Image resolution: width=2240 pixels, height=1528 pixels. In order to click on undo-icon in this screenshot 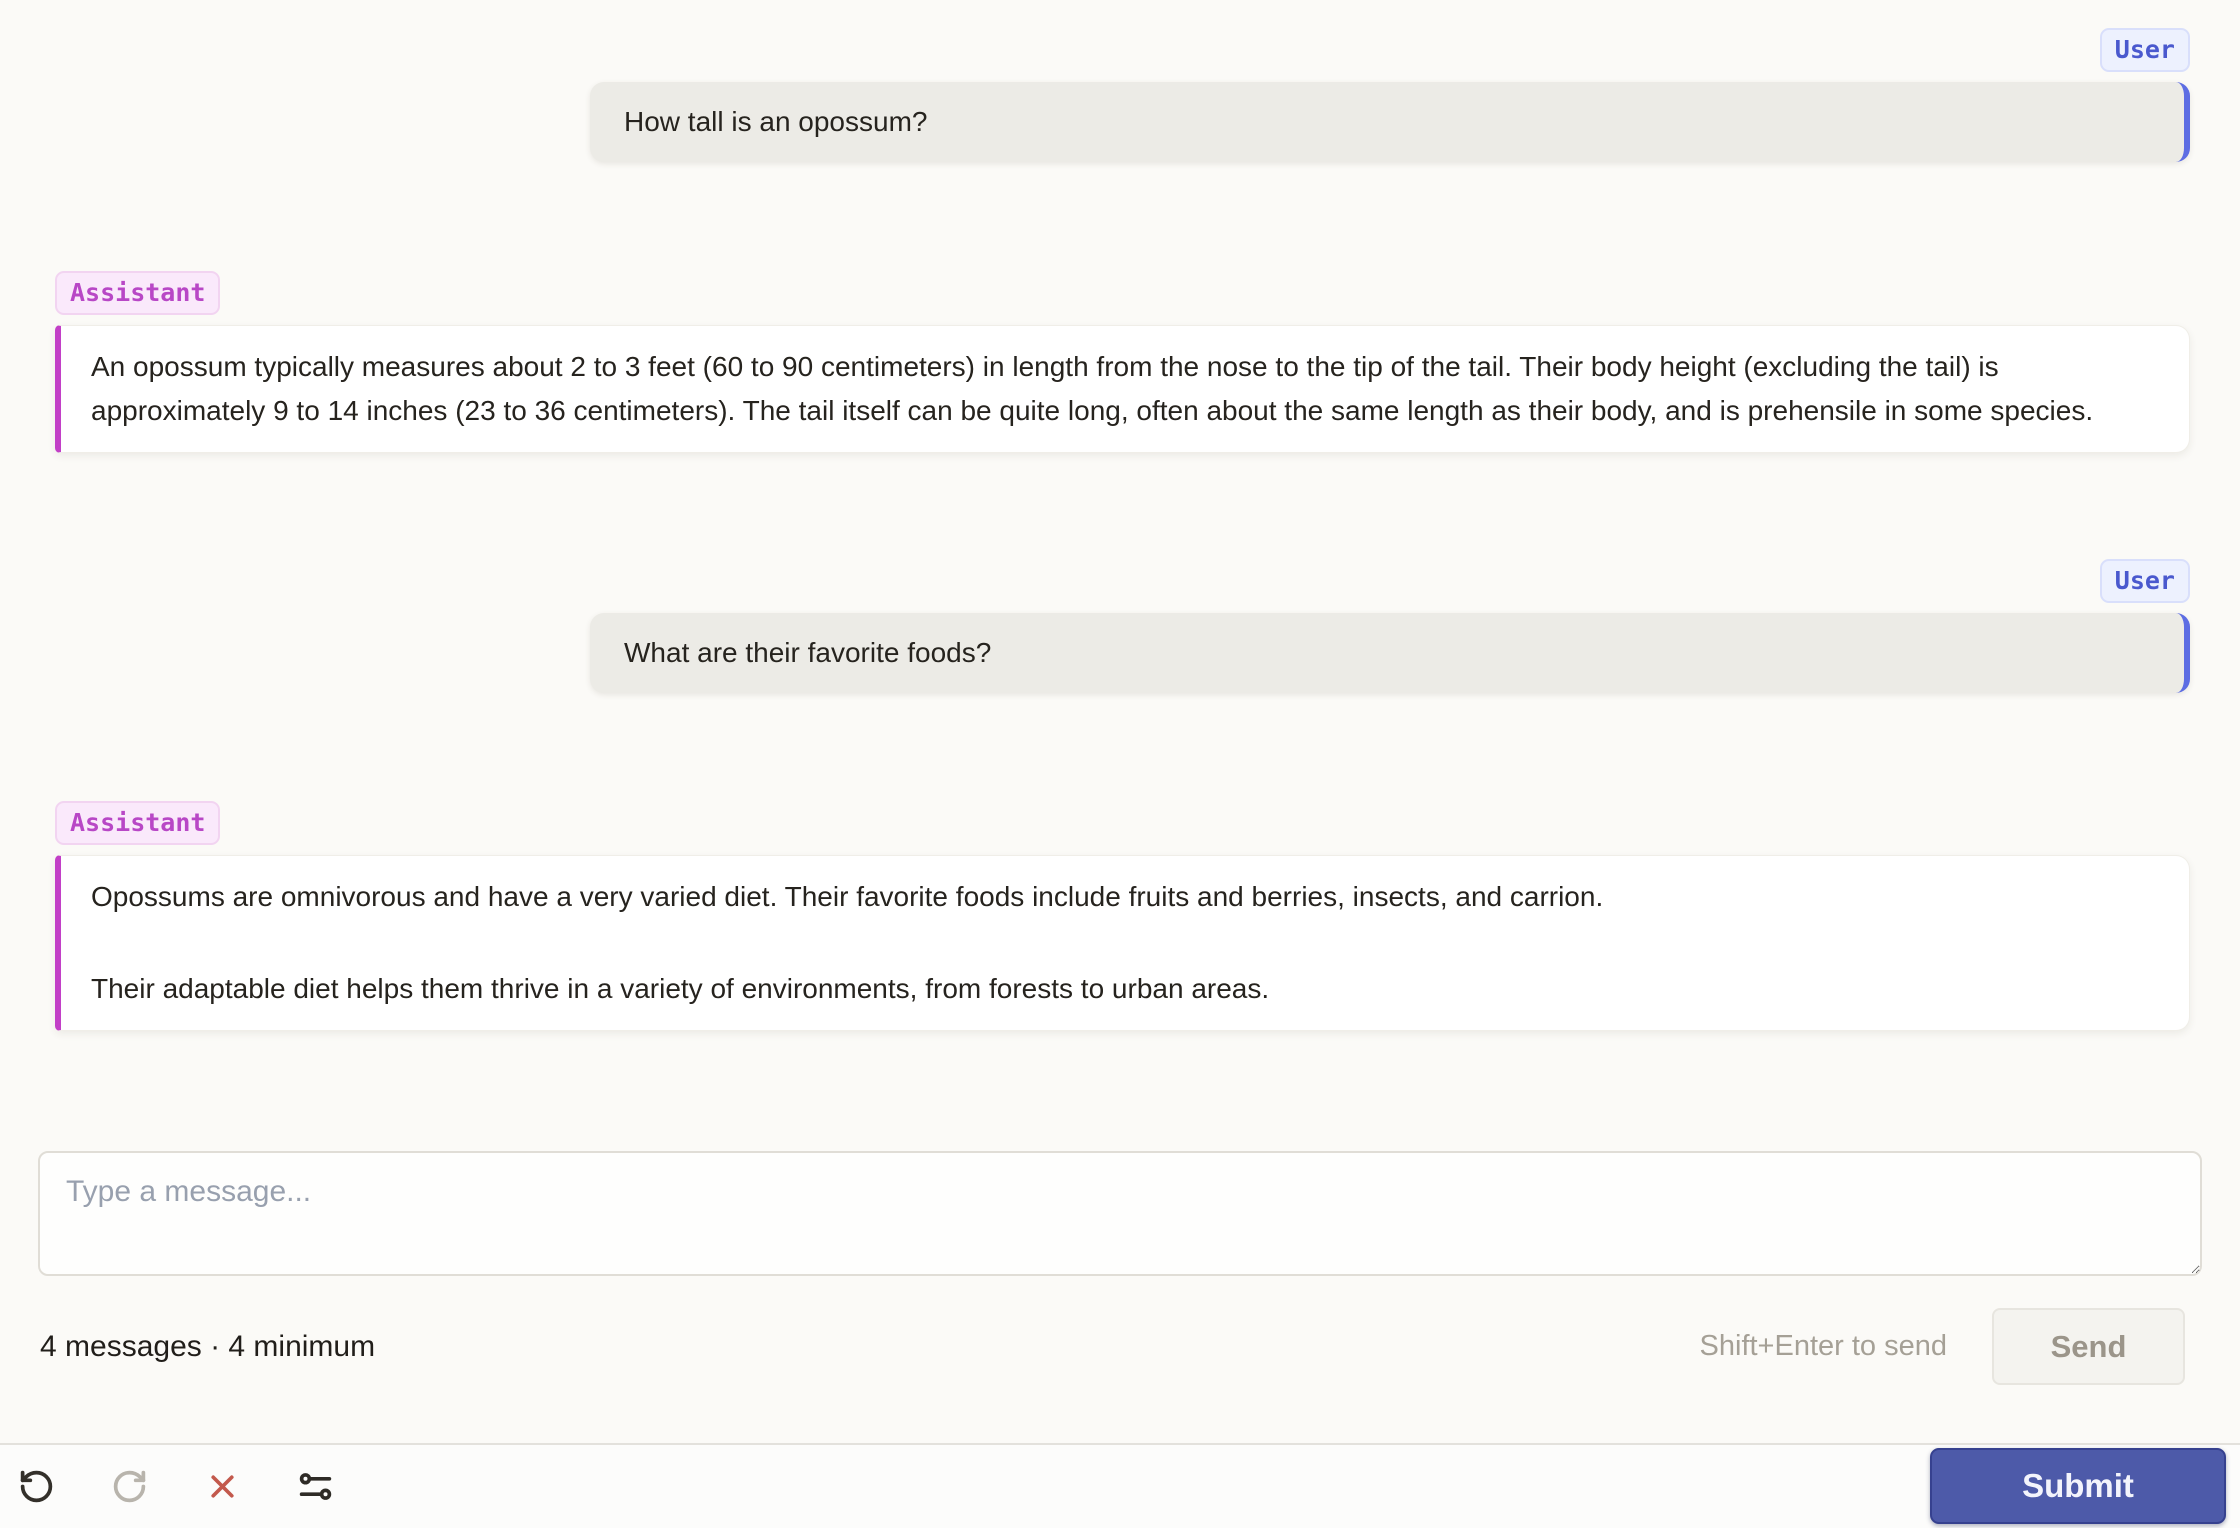, I will do `click(36, 1486)`.